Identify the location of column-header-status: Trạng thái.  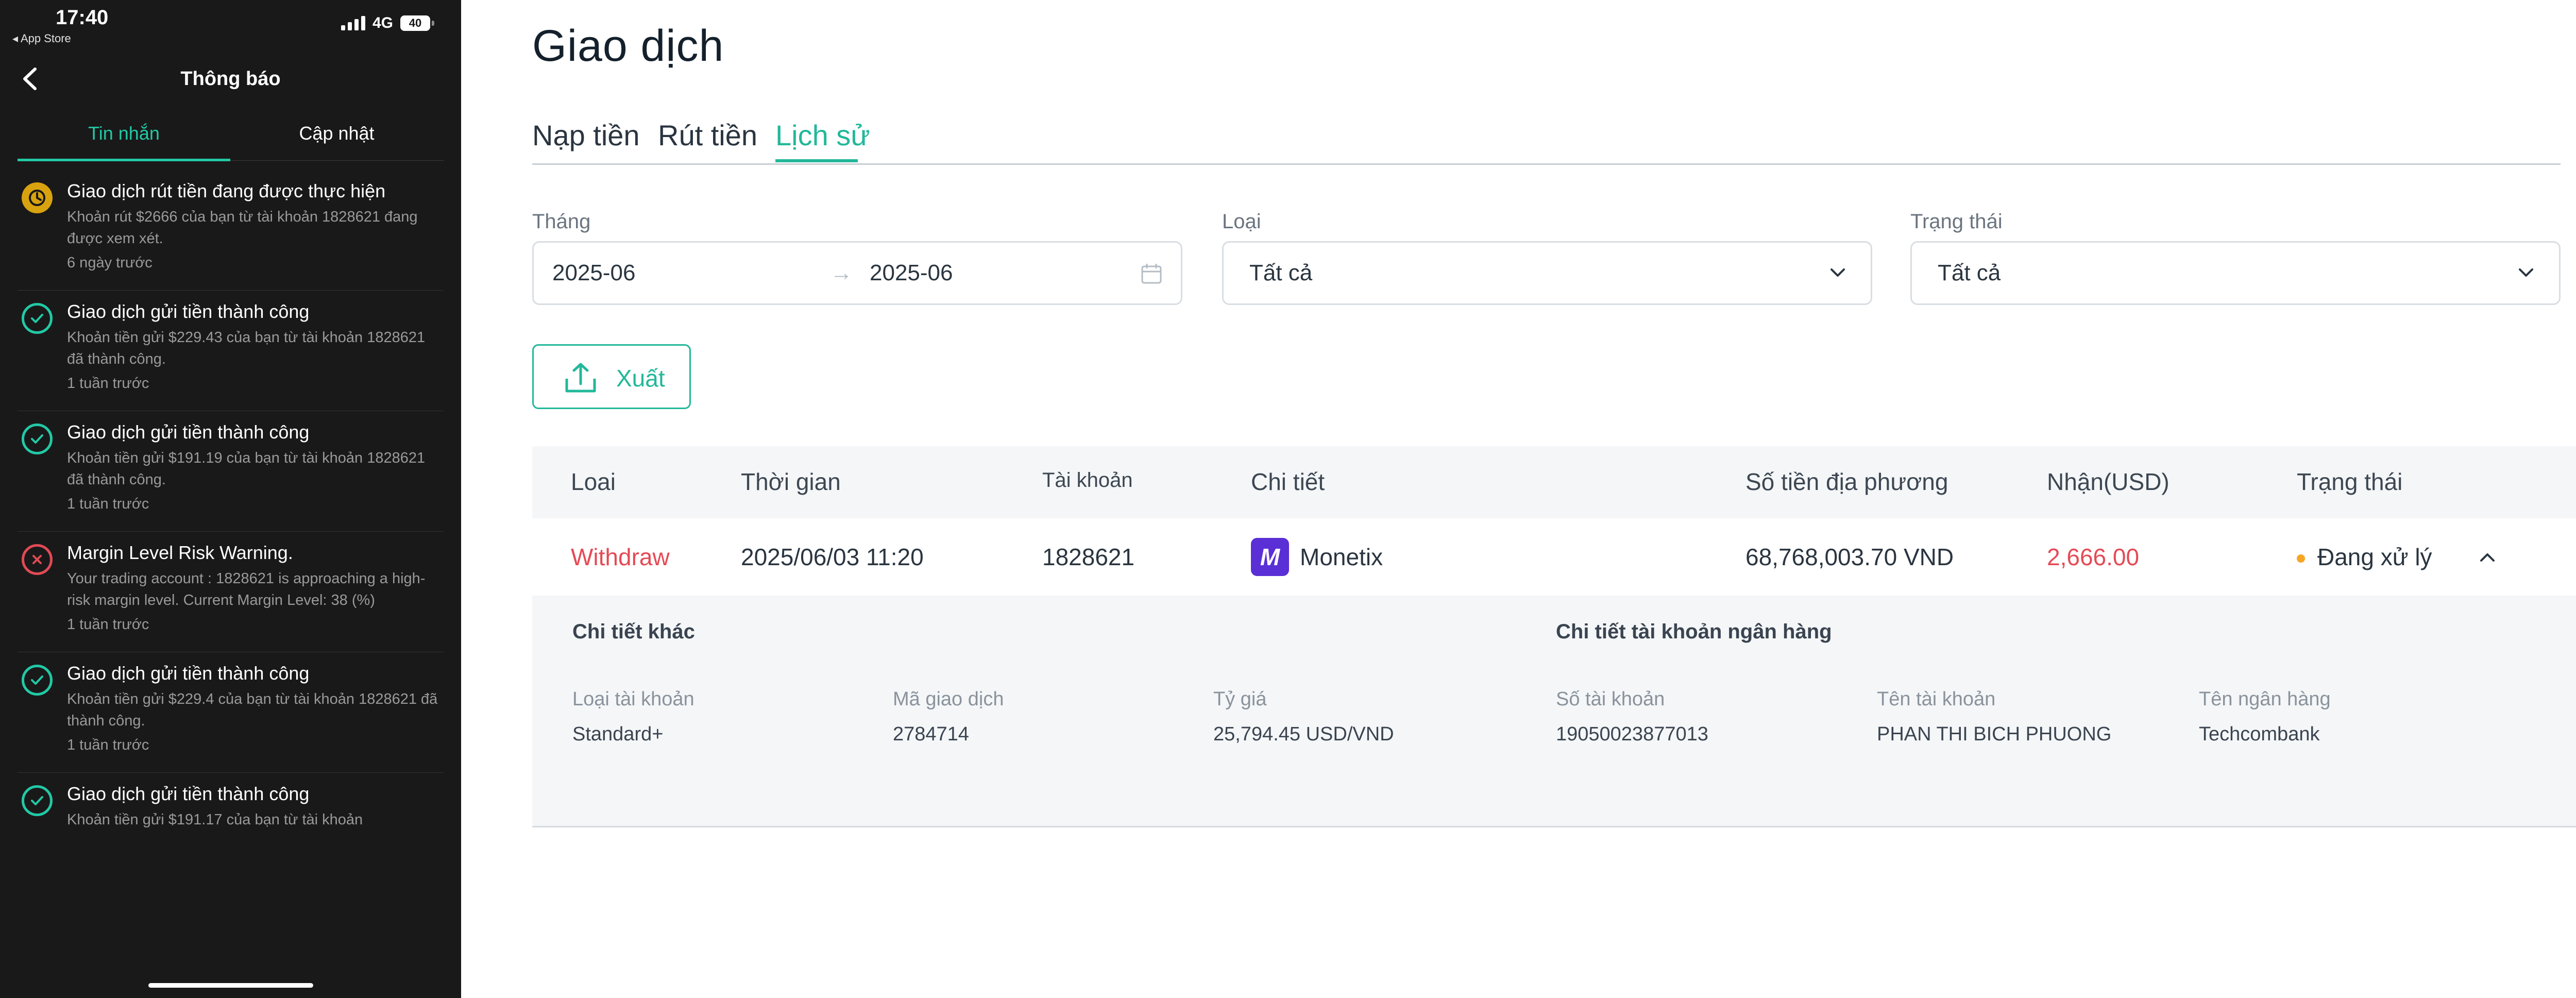
(2350, 481).